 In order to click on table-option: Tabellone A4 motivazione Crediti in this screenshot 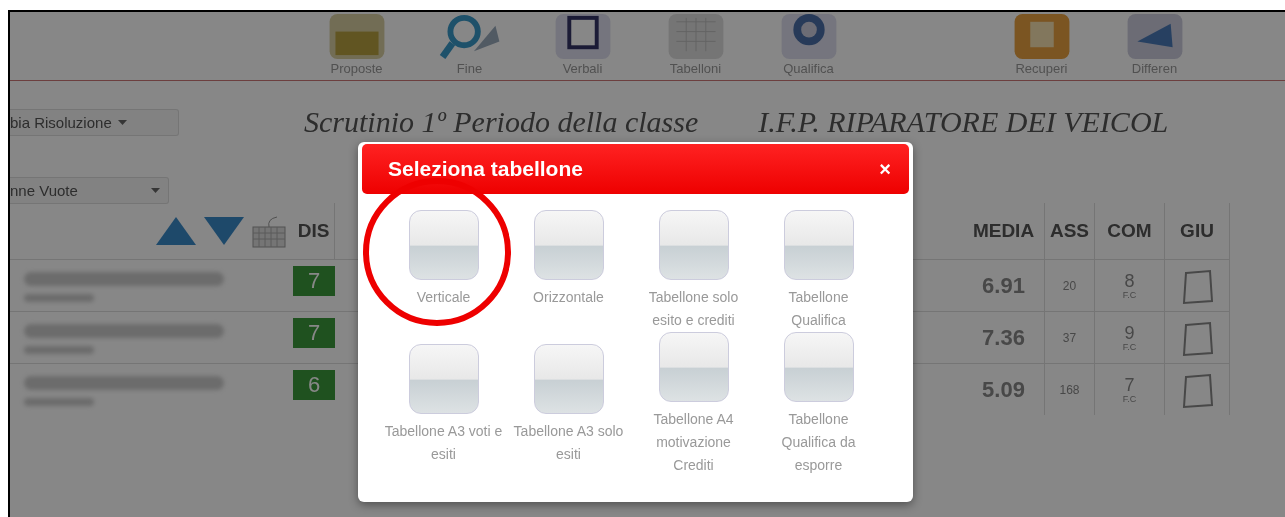, I will do `click(693, 404)`.